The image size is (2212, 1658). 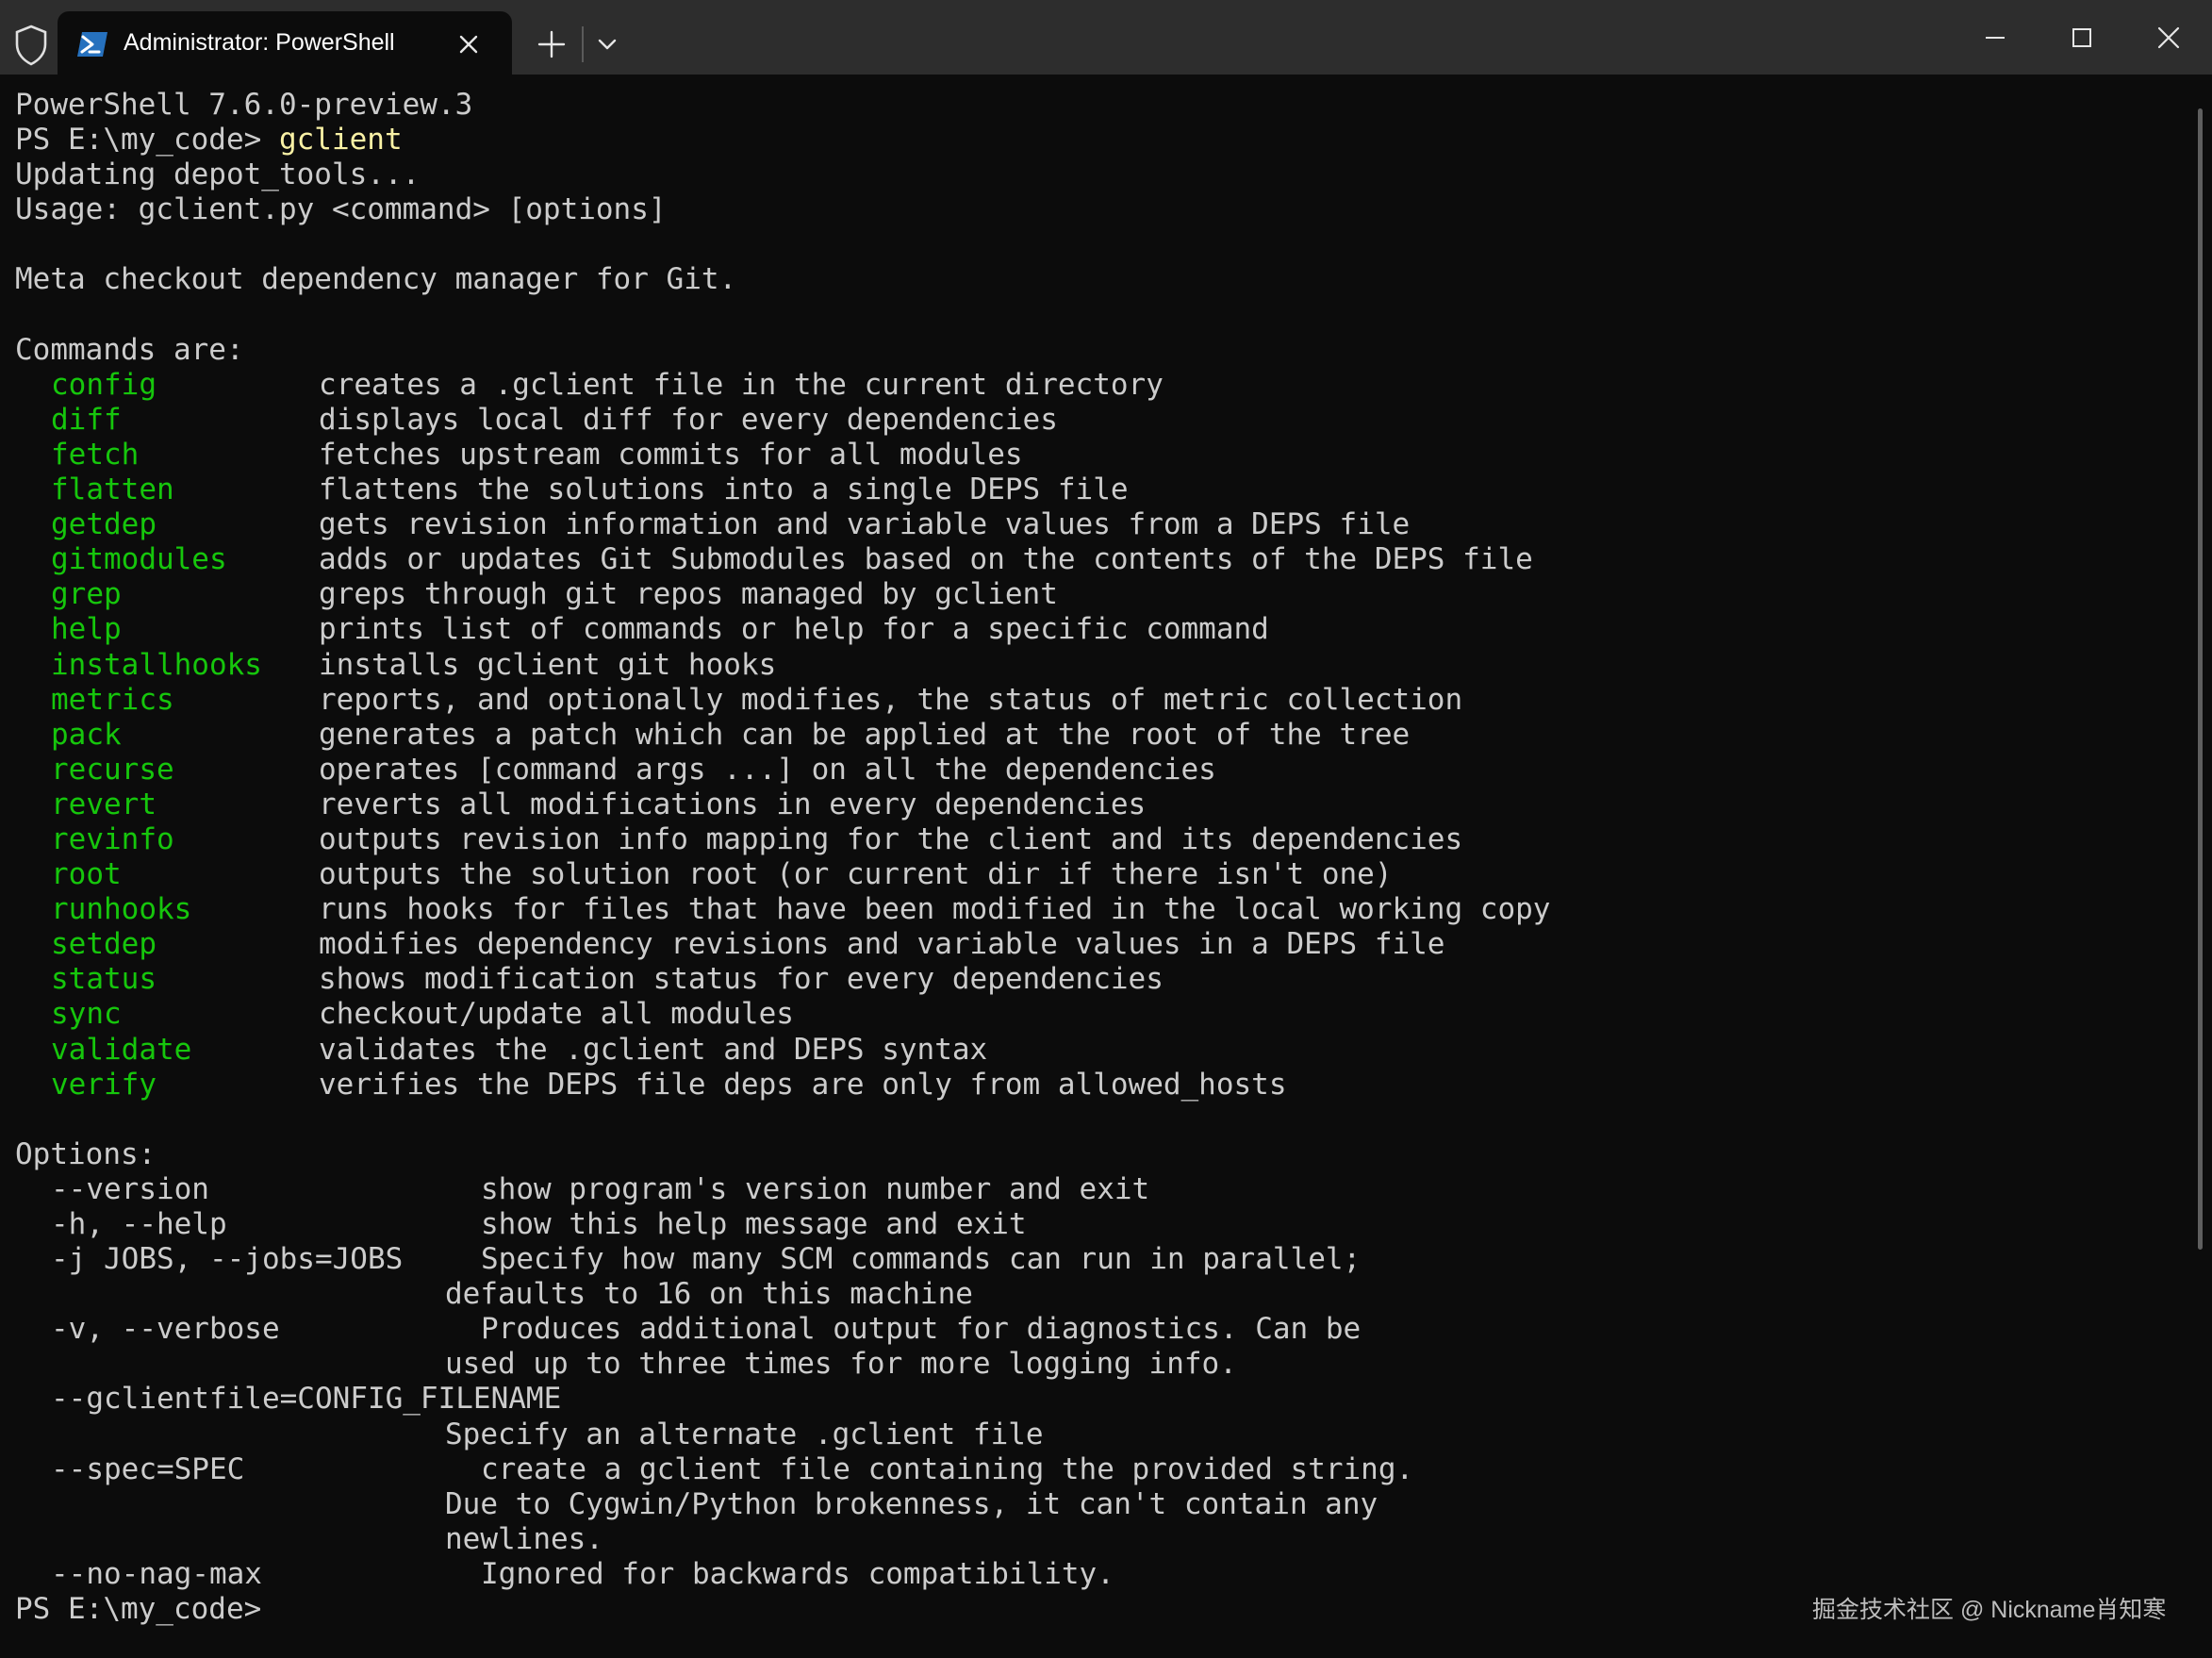 What do you see at coordinates (341, 209) in the screenshot?
I see `usage-line: Usage: gclient.py <command> [options]` at bounding box center [341, 209].